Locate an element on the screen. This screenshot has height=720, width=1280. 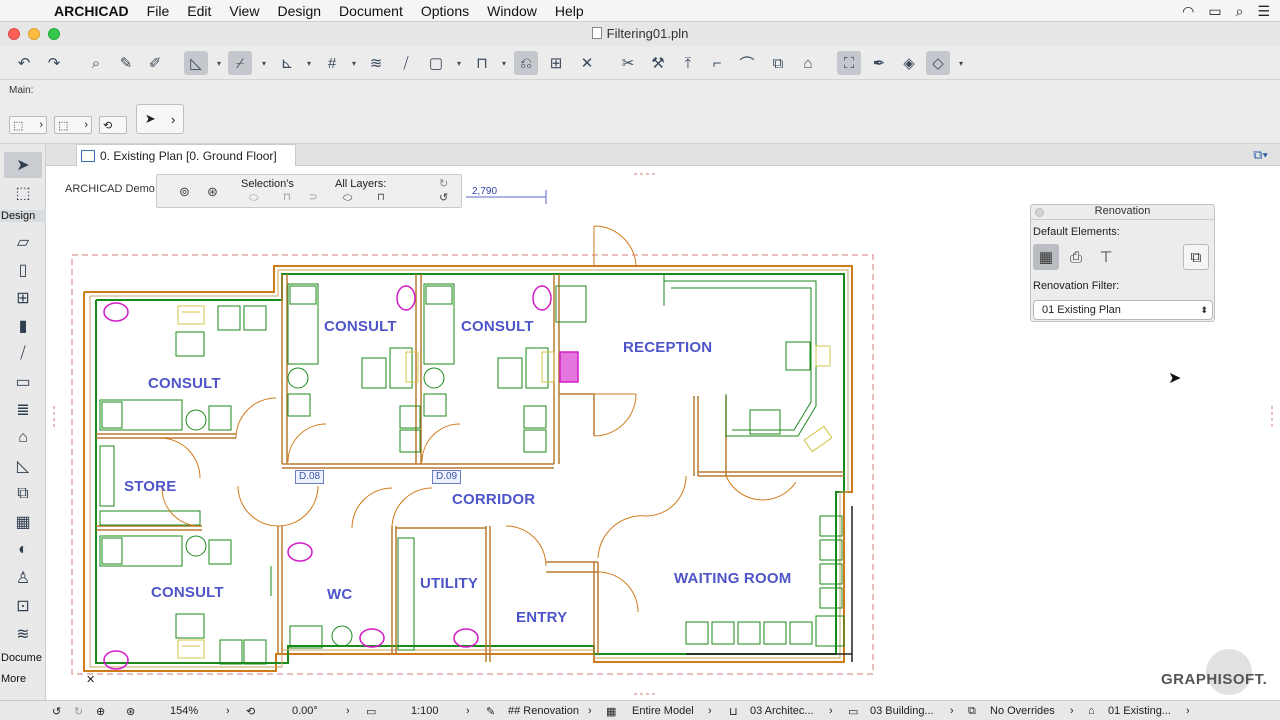
menu-app-name: ARCHICAD is located at coordinates (91, 11).